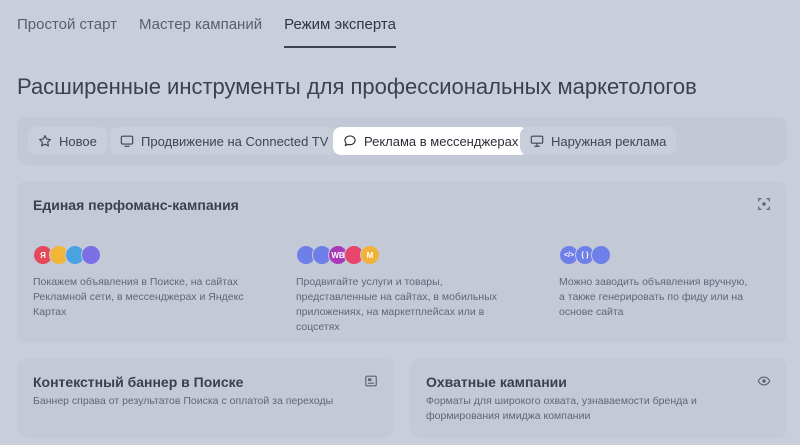 The width and height of the screenshot is (800, 445). Describe the element at coordinates (235, 141) in the screenshot. I see `chip-label: Продвижение на Connected TV` at that location.